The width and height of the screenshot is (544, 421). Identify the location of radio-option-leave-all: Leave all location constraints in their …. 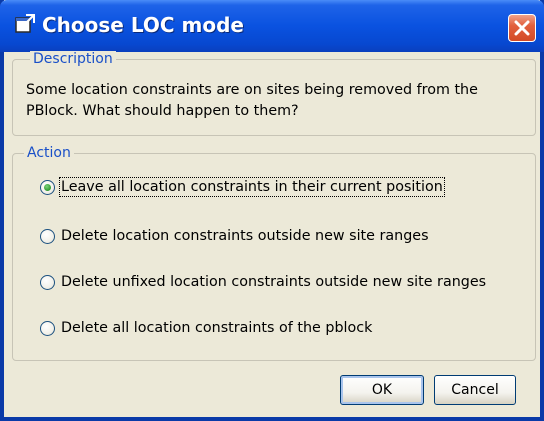
(242, 187).